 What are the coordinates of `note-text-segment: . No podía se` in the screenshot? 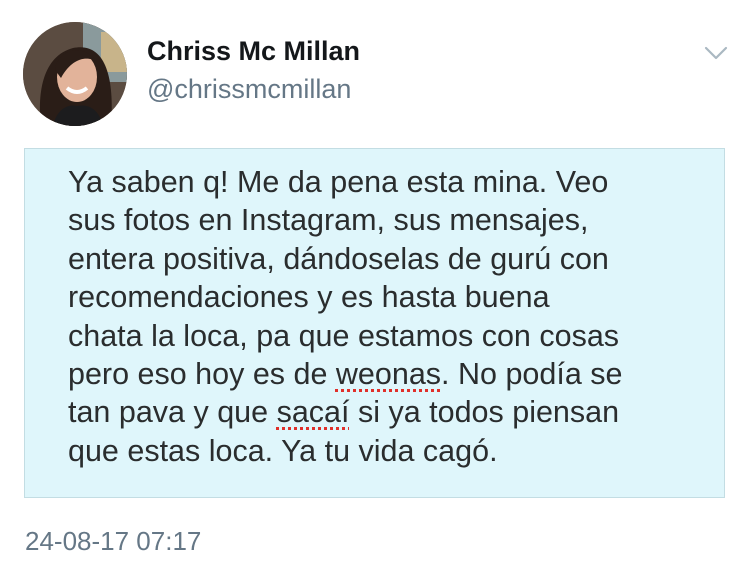 It's located at (532, 374).